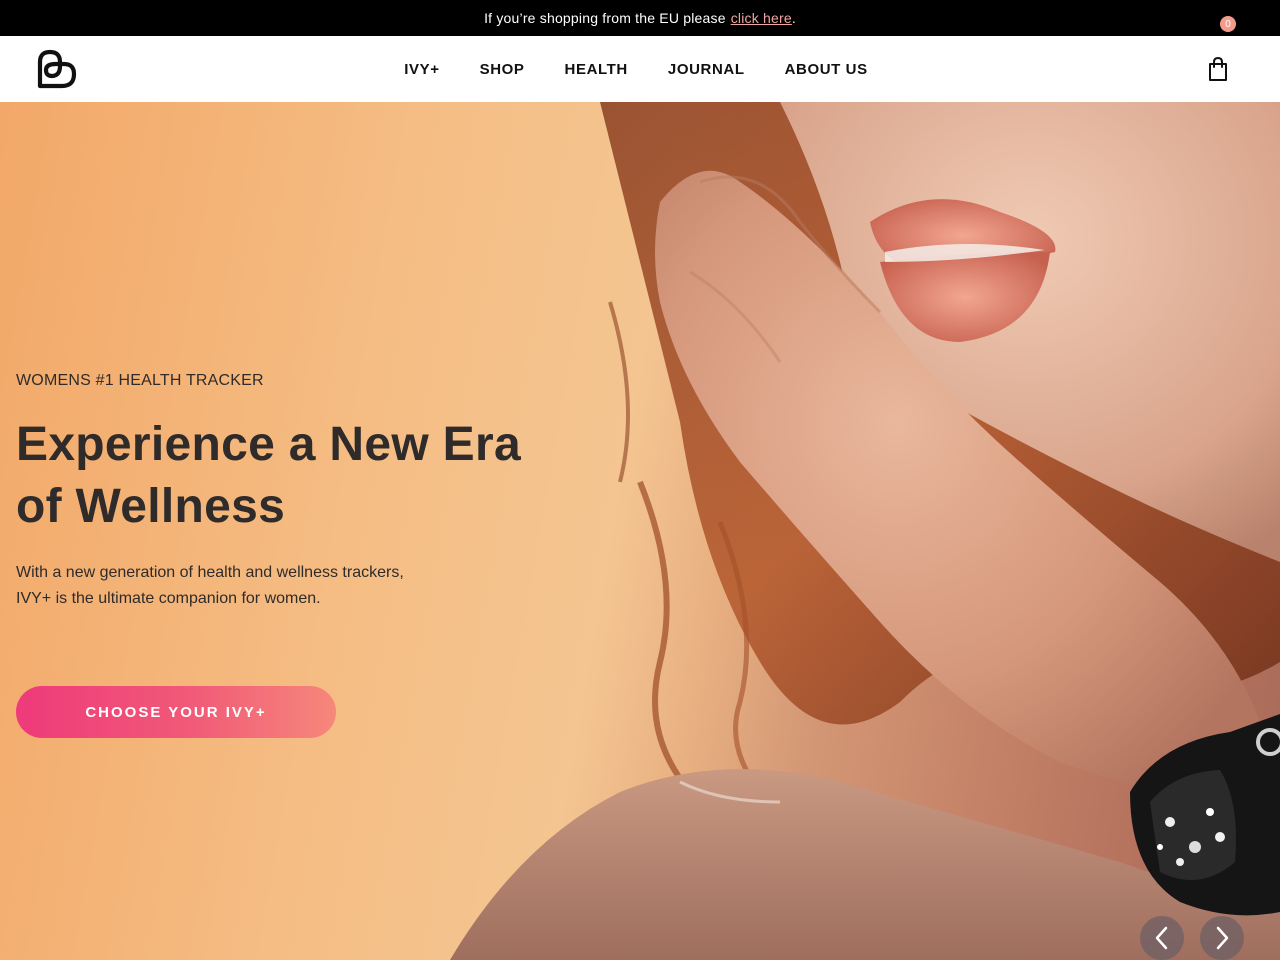 The height and width of the screenshot is (960, 1280). What do you see at coordinates (176, 712) in the screenshot?
I see `choose-your-ivy-button: CHOOSE YOUR IVY+` at bounding box center [176, 712].